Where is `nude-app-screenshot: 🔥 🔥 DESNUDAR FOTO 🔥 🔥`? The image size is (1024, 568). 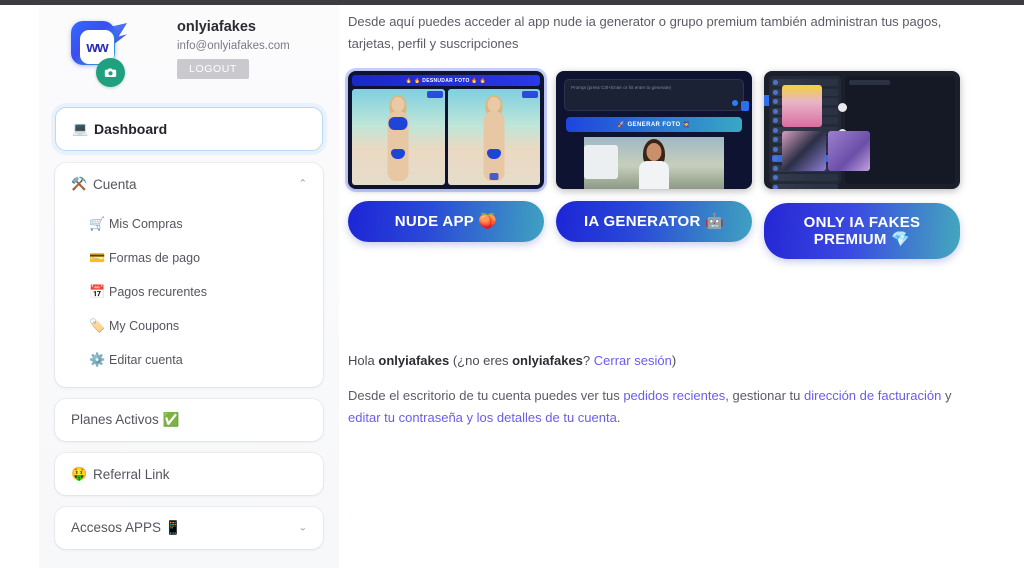
nude-app-screenshot: 🔥 🔥 DESNUDAR FOTO 🔥 🔥 is located at coordinates (446, 130).